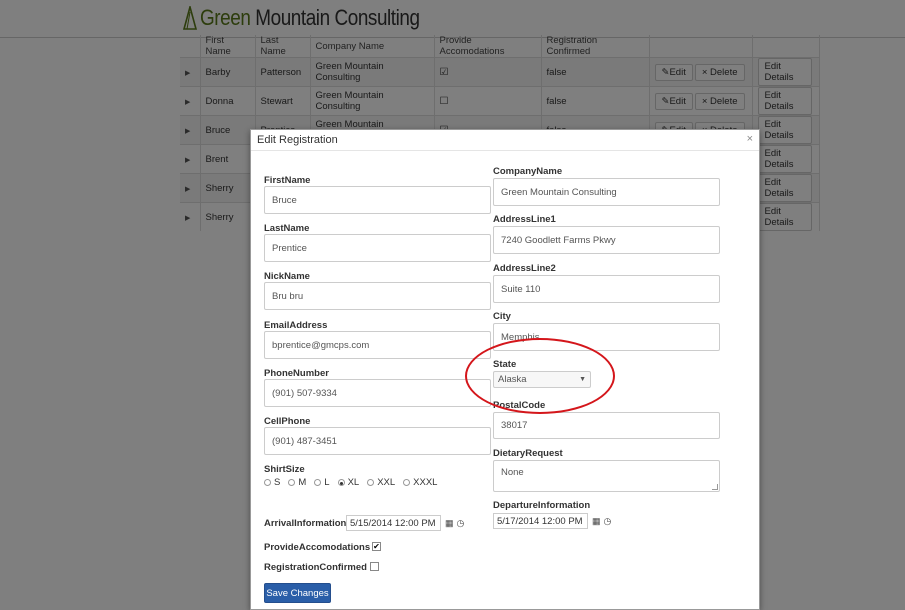  Describe the element at coordinates (297, 593) in the screenshot. I see `save-changes-button: Save Changes` at that location.